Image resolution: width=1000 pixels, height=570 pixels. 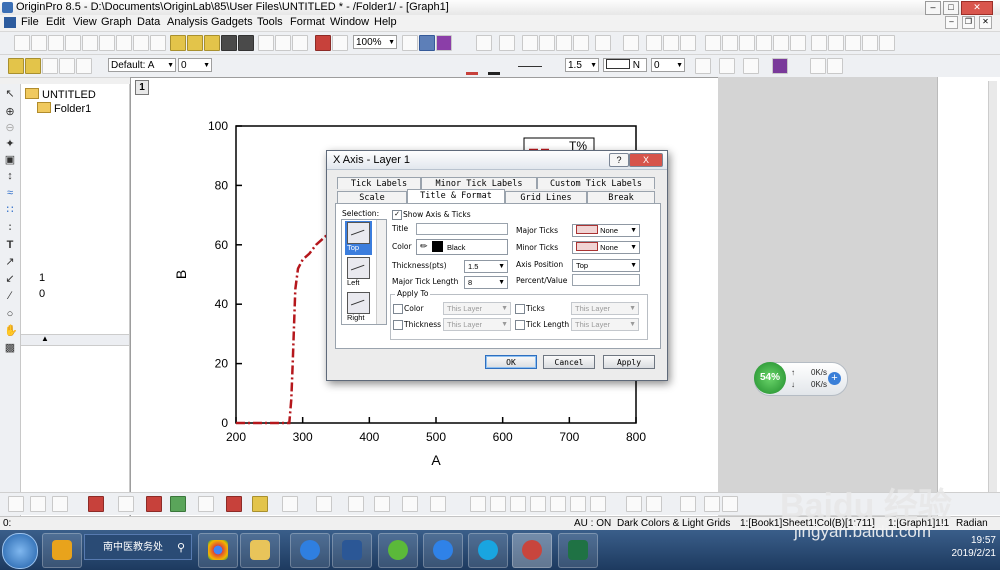 I want to click on refresh-icon, so click(x=427, y=43).